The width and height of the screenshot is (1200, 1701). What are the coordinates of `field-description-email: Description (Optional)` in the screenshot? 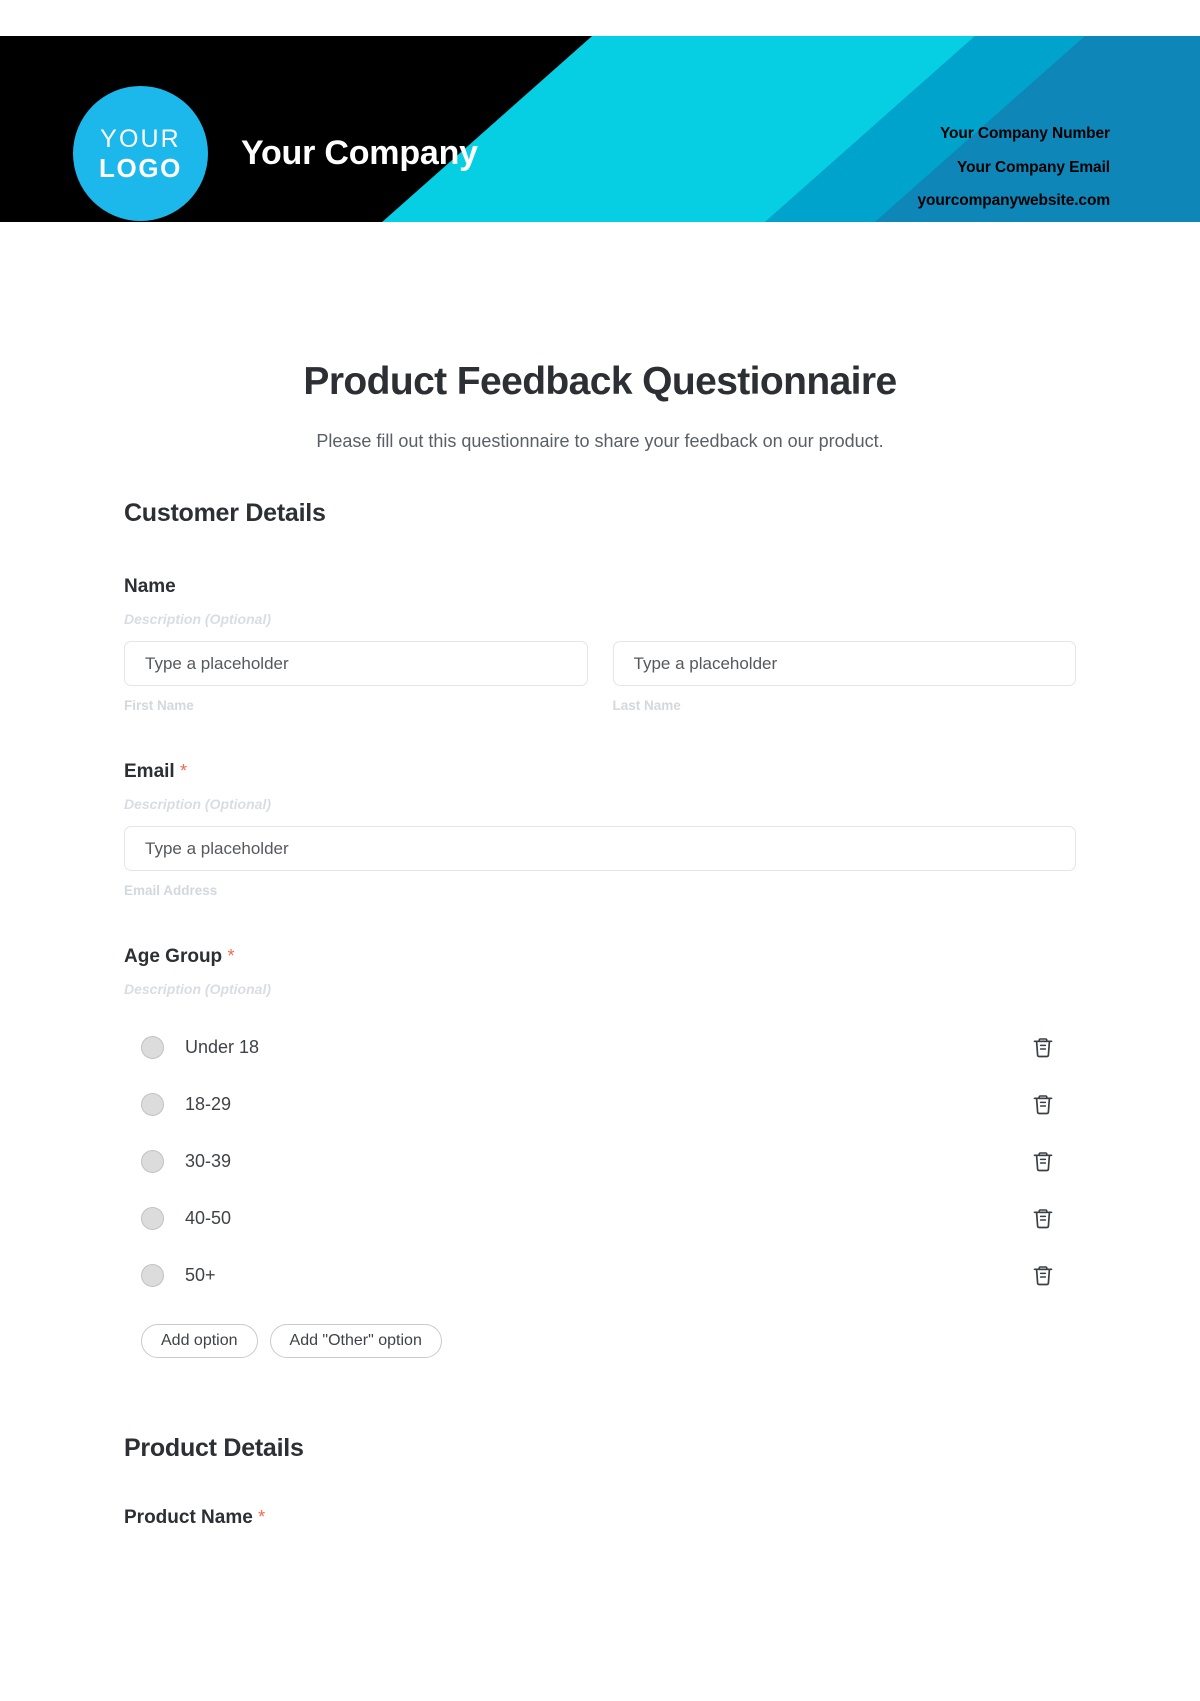 It's located at (197, 804).